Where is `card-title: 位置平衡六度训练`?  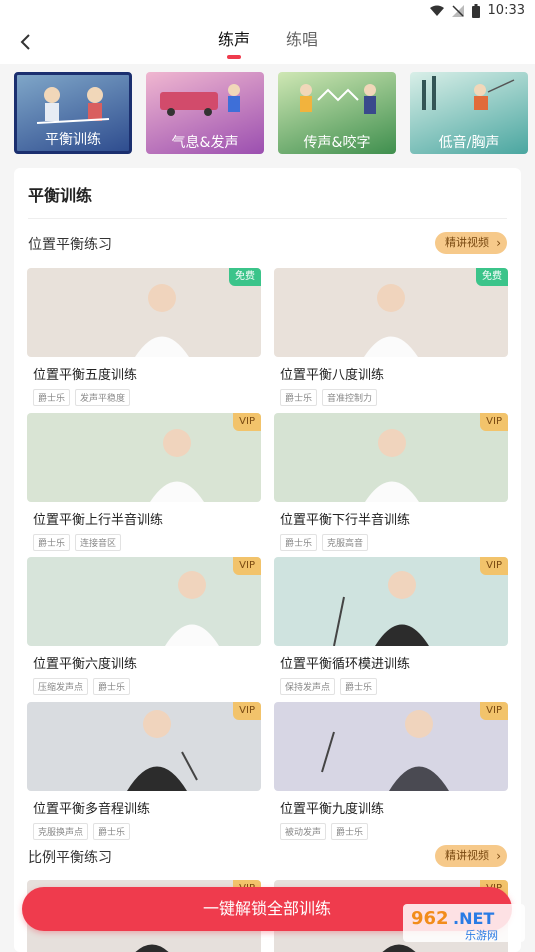
card-title: 位置平衡六度训练 is located at coordinates (85, 664).